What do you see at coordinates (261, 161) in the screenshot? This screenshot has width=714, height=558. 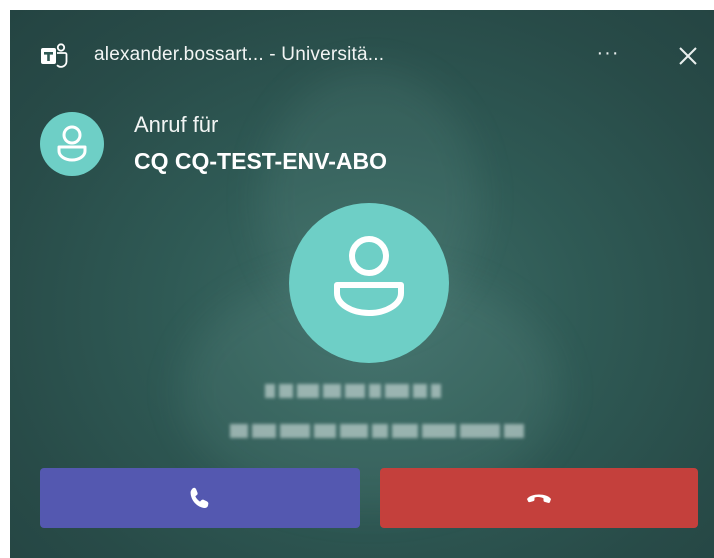 I see `call-target-name: CQ CQ-TEST-ENV-ABO` at bounding box center [261, 161].